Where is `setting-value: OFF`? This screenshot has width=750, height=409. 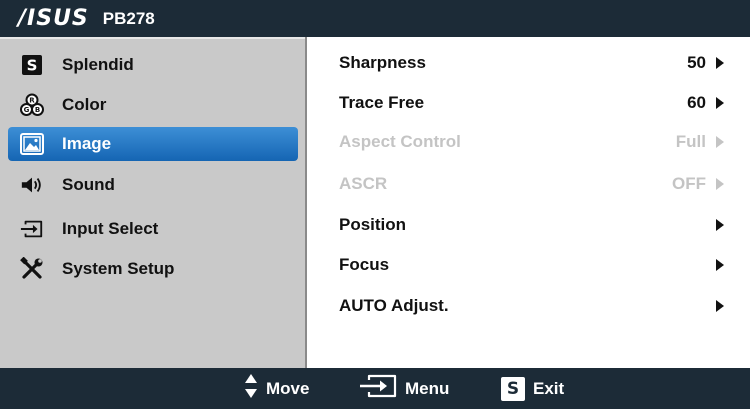
setting-value: OFF is located at coordinates (689, 183).